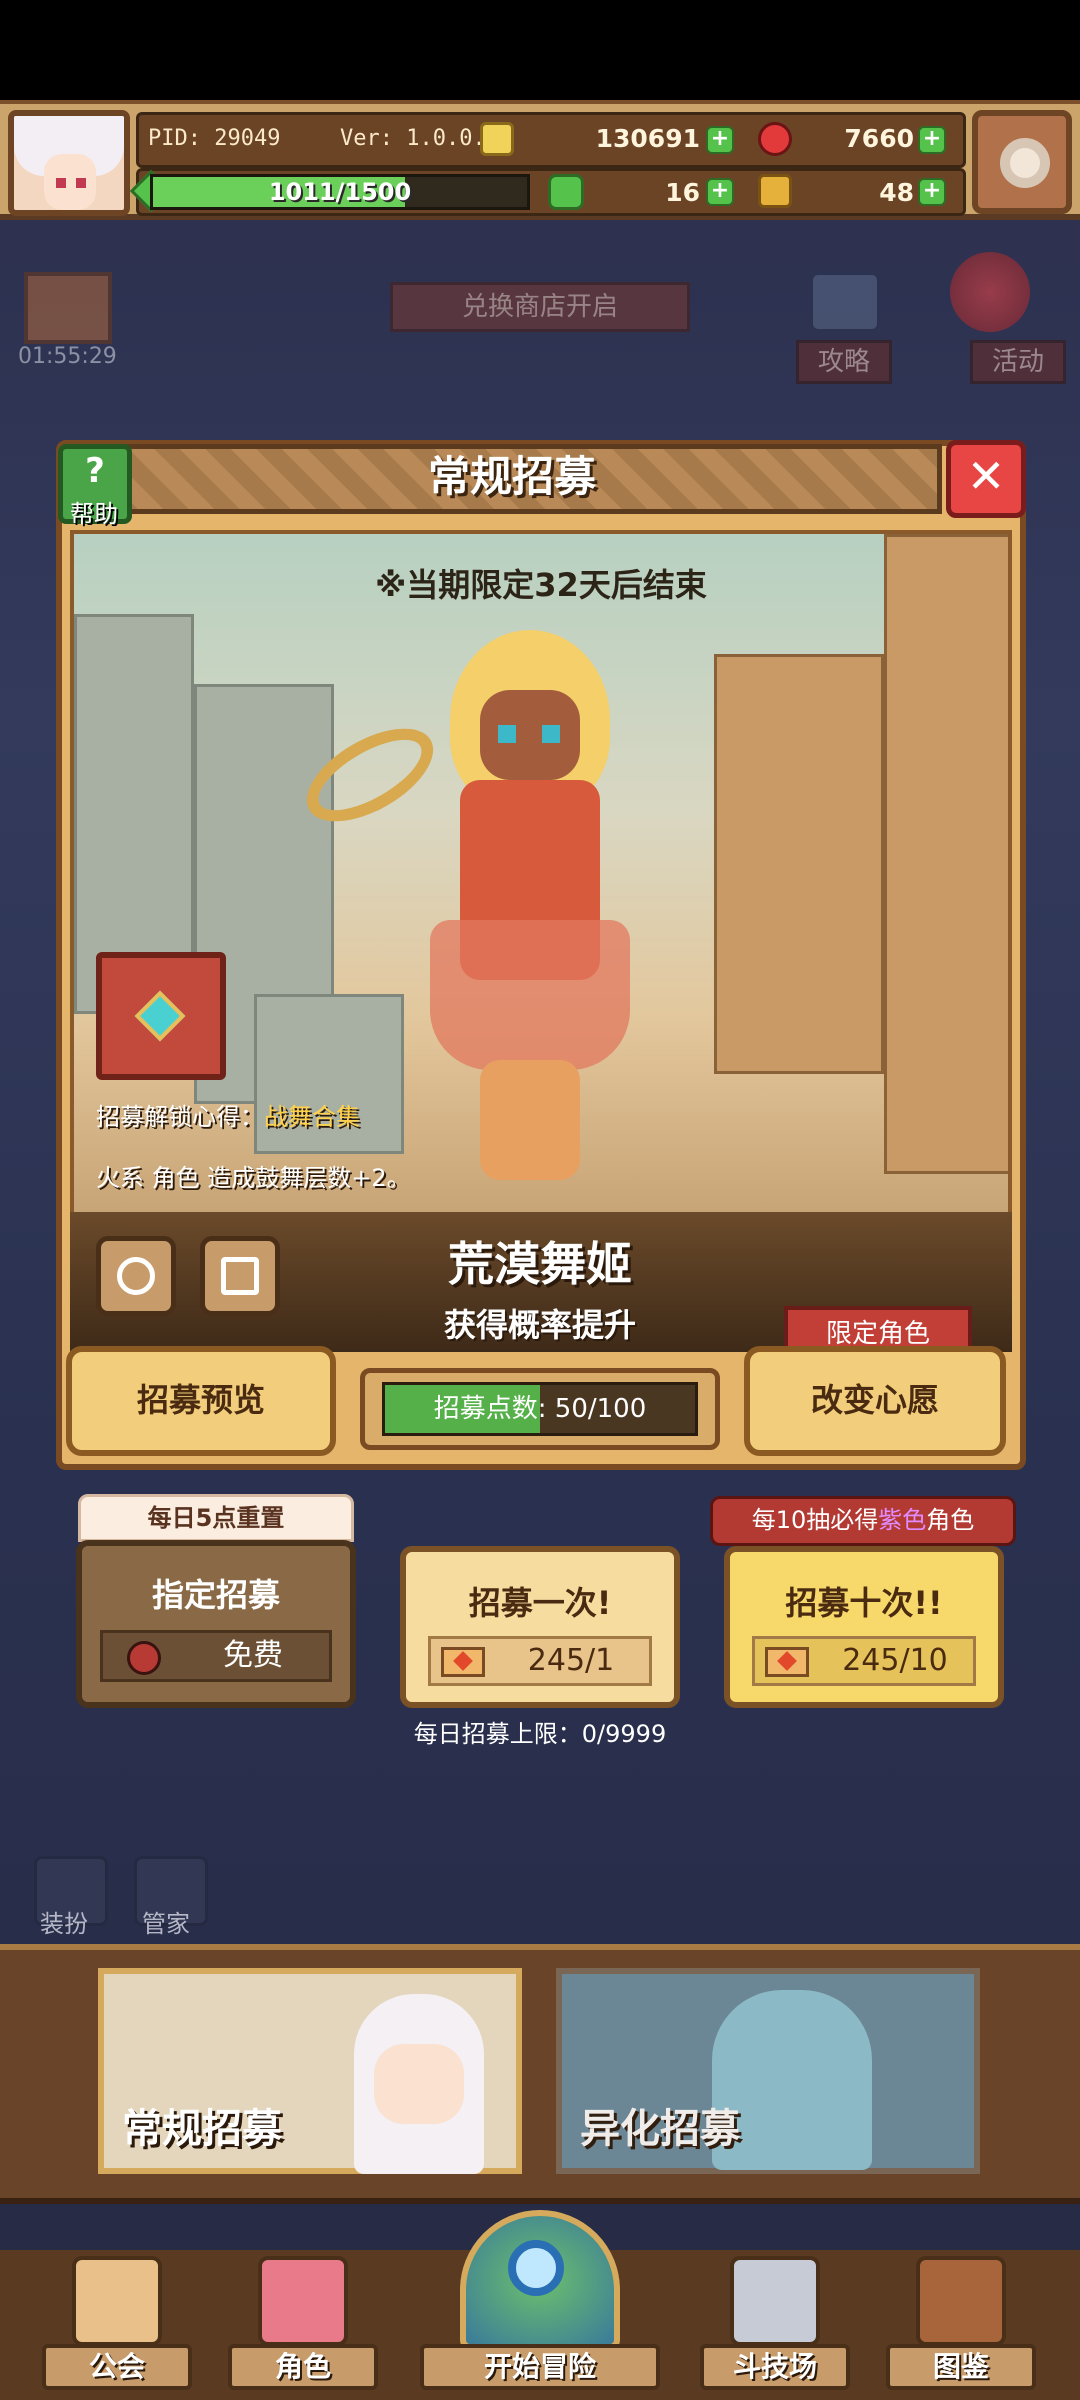 The width and height of the screenshot is (1080, 2400). What do you see at coordinates (990, 292) in the screenshot?
I see `balloon-icon` at bounding box center [990, 292].